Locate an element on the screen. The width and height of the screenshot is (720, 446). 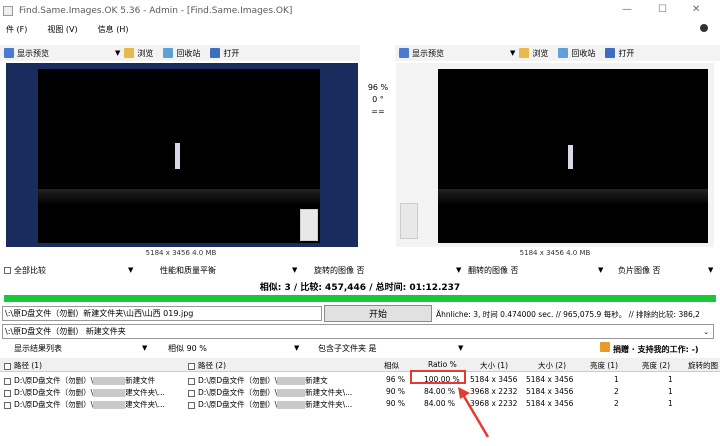
col-bright2: 亮度 (2) is located at coordinates (656, 365).